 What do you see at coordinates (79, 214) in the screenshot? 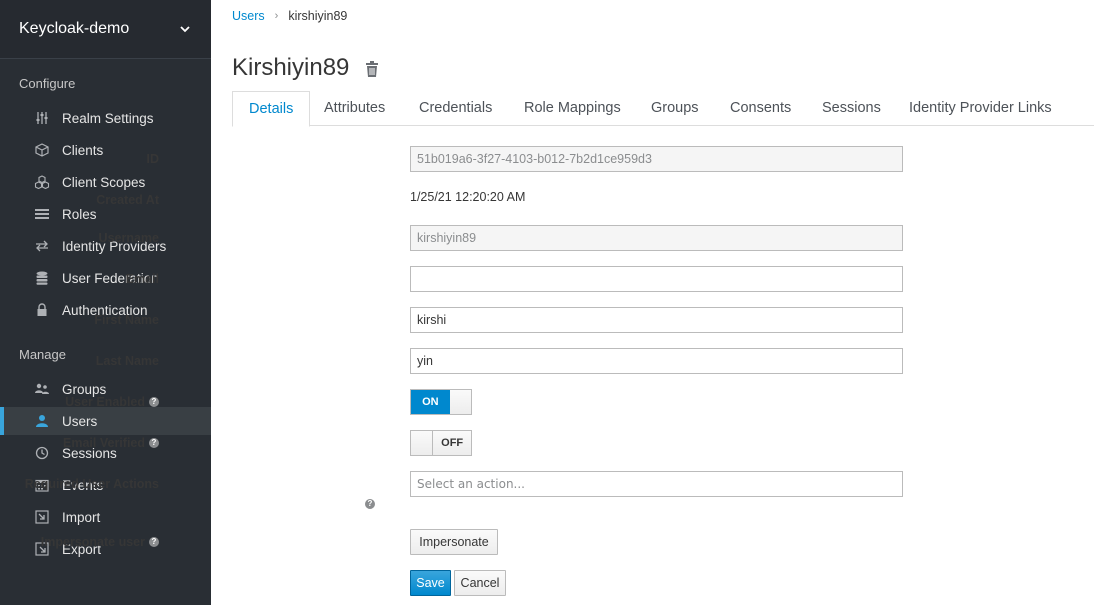
I see `sidebar-item-label: Roles` at bounding box center [79, 214].